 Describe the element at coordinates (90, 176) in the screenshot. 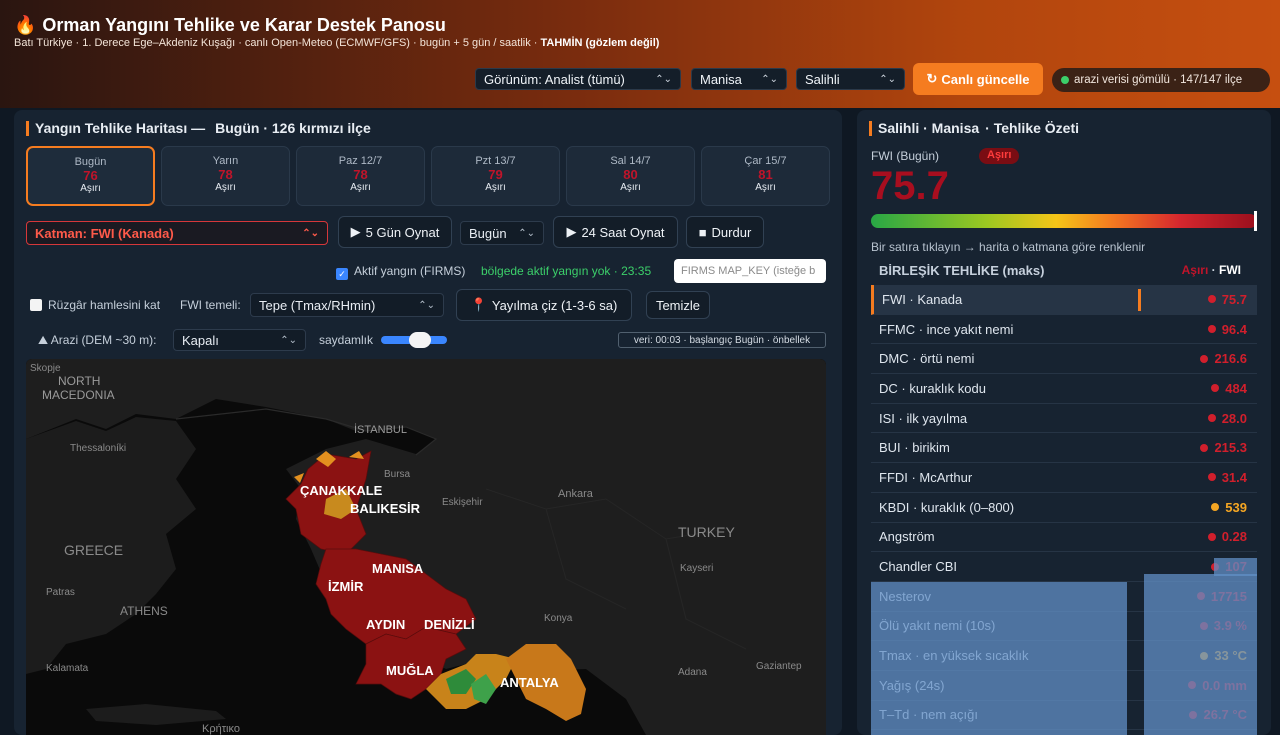

I see `day-tab-0: Bugün 76 Aşırı` at that location.